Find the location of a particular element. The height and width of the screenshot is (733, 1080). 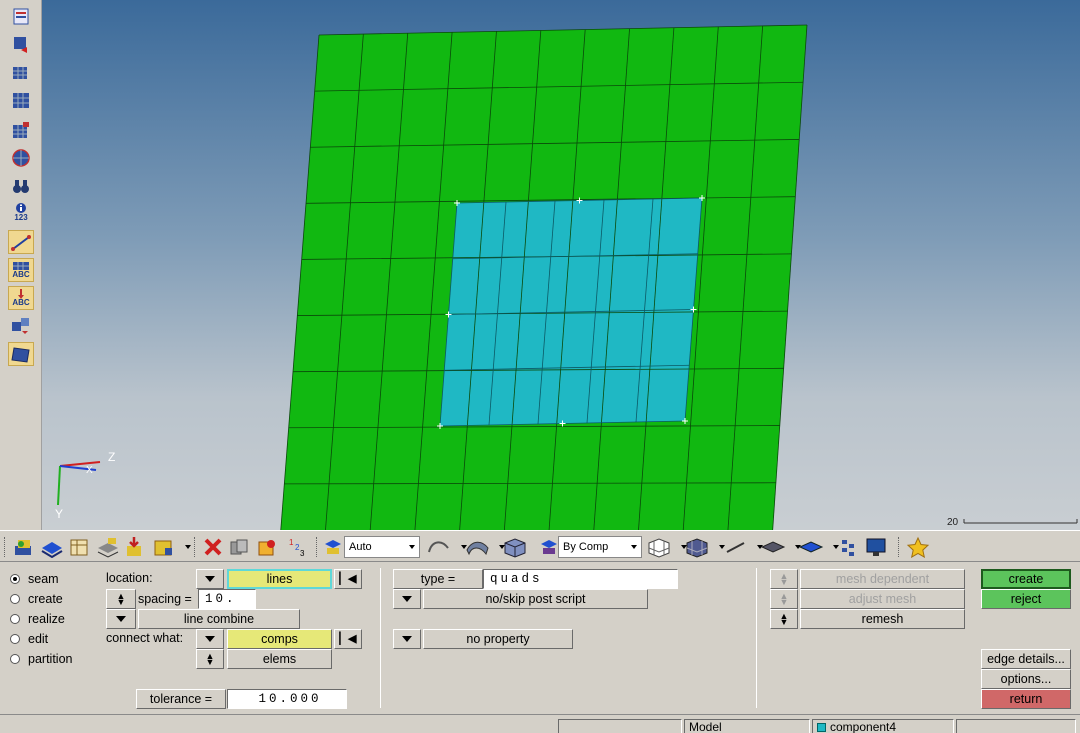

connect-comps-selector: comps is located at coordinates (279, 639).